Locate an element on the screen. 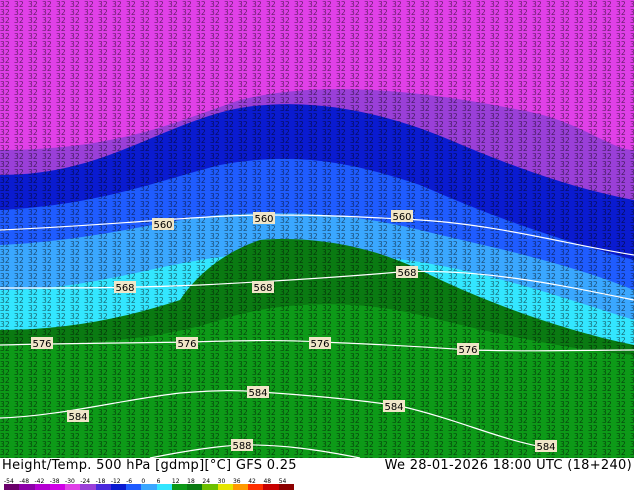  contour-label-text: 588 is located at coordinates (241, 446).